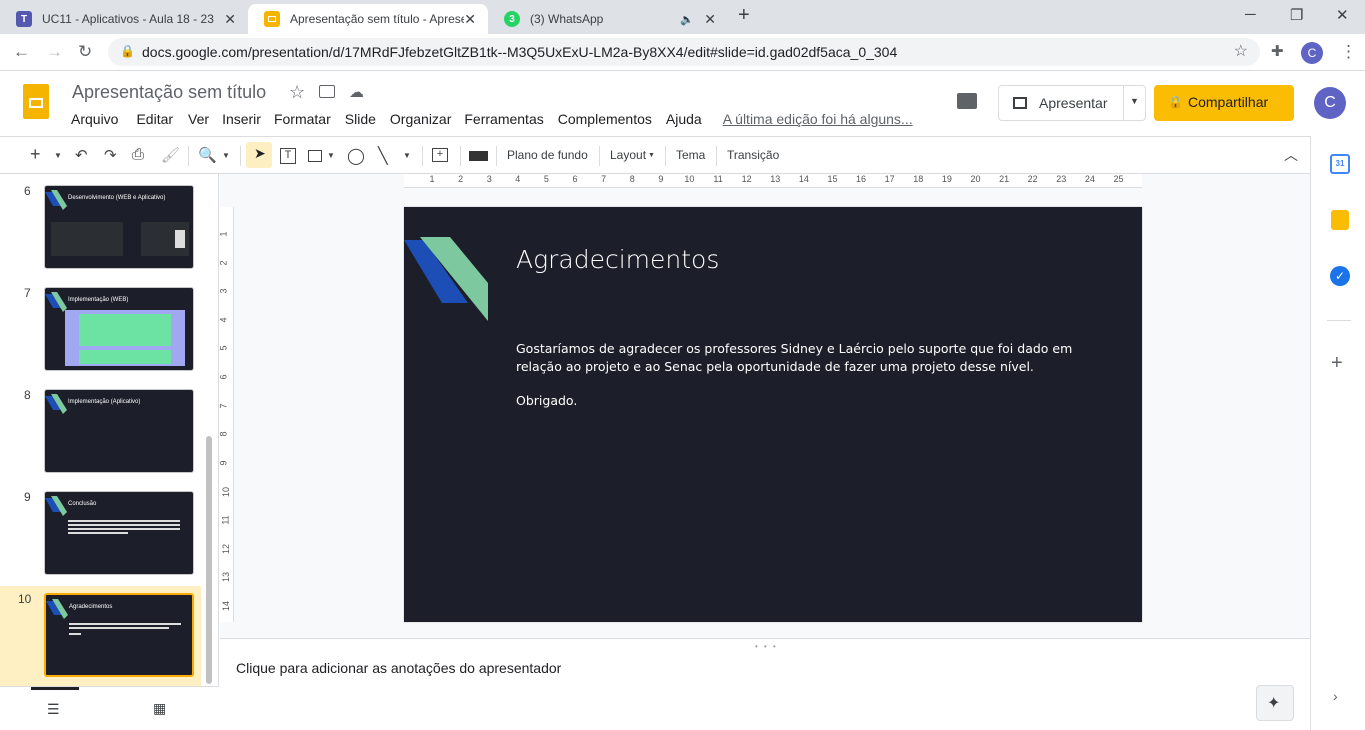  What do you see at coordinates (661, 179) in the screenshot?
I see `ruler-tick-label: 9` at bounding box center [661, 179].